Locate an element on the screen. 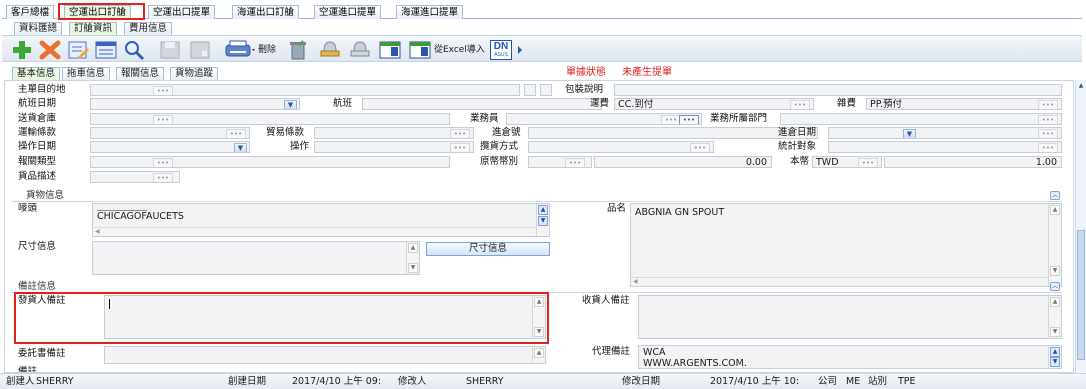  misc-fee-field: PP.預付 ••• is located at coordinates (964, 104).